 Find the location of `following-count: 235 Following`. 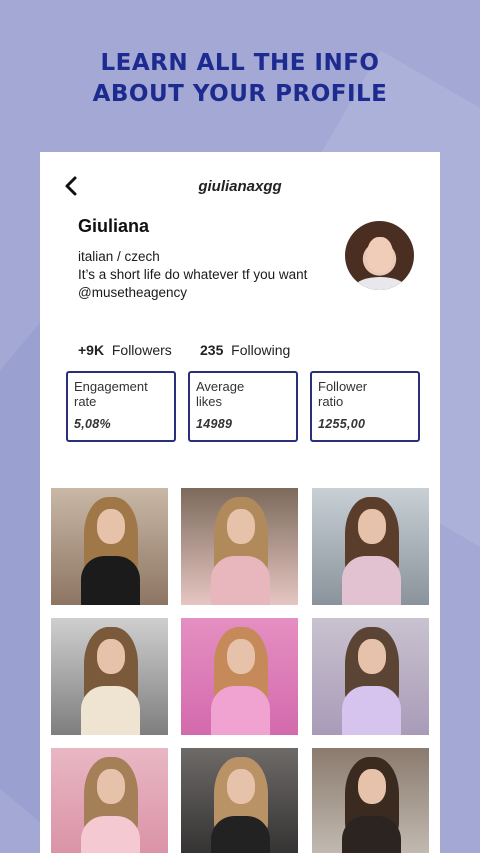

following-count: 235 Following is located at coordinates (245, 350).